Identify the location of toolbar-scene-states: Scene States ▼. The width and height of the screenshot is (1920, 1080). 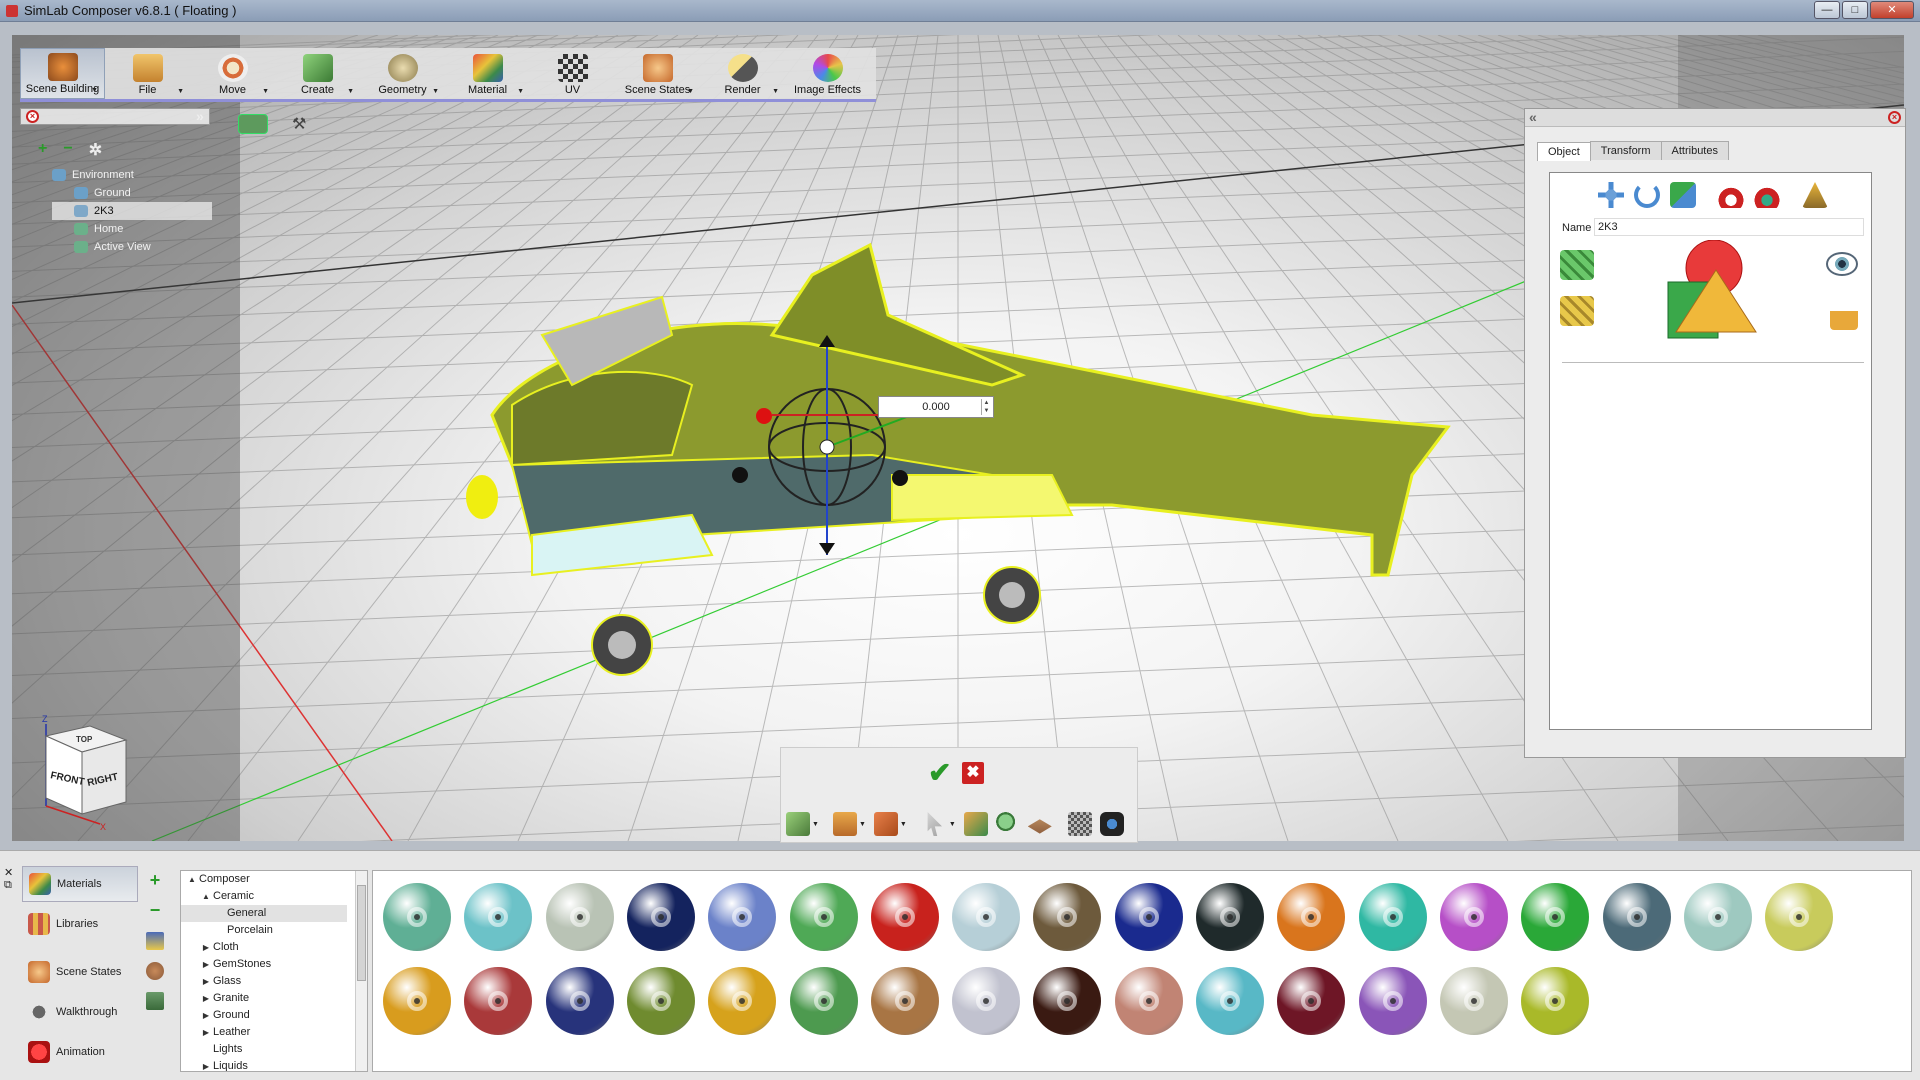
(657, 73).